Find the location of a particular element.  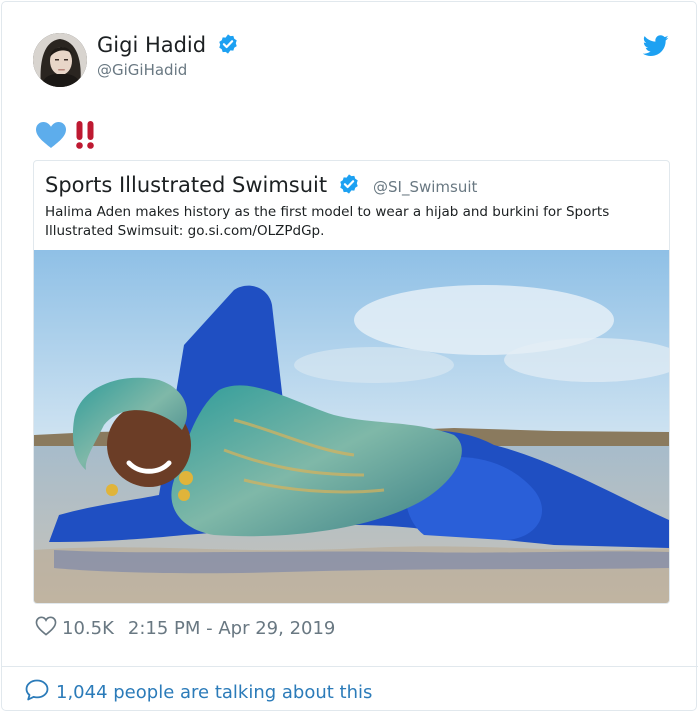

footer-divider is located at coordinates (350, 666).